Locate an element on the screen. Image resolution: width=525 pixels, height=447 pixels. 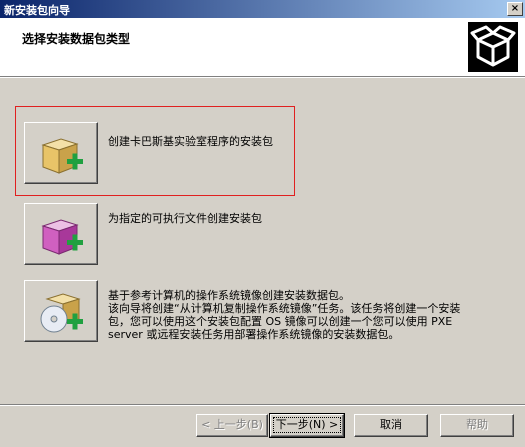
next-button: 下一步(N) > is located at coordinates (307, 425).